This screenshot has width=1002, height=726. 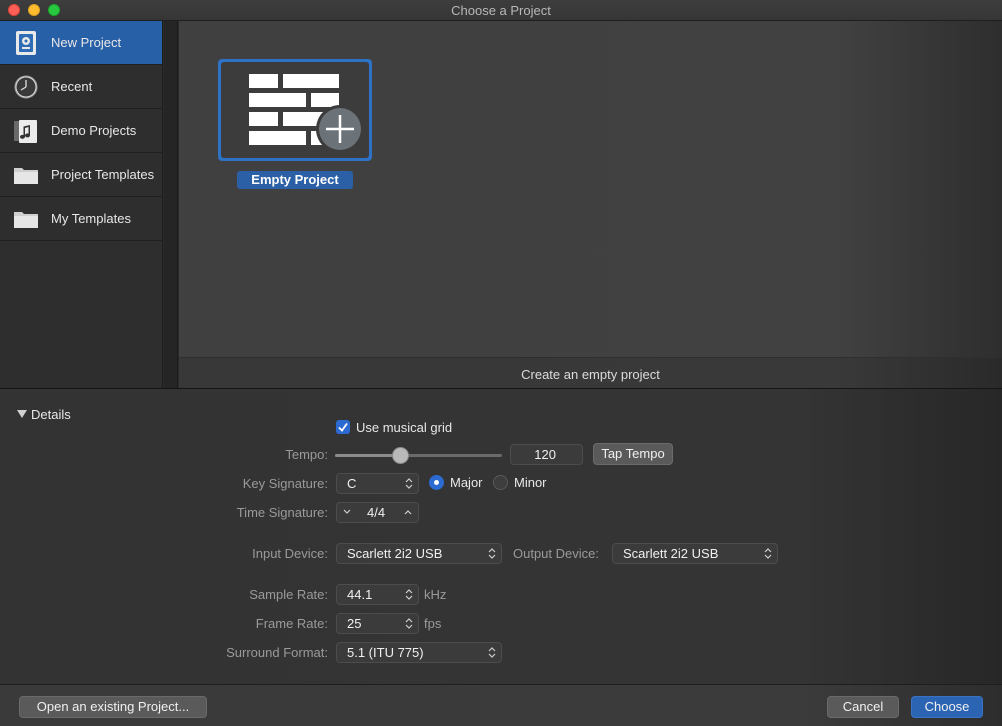 I want to click on details-label: Details, so click(x=51, y=414).